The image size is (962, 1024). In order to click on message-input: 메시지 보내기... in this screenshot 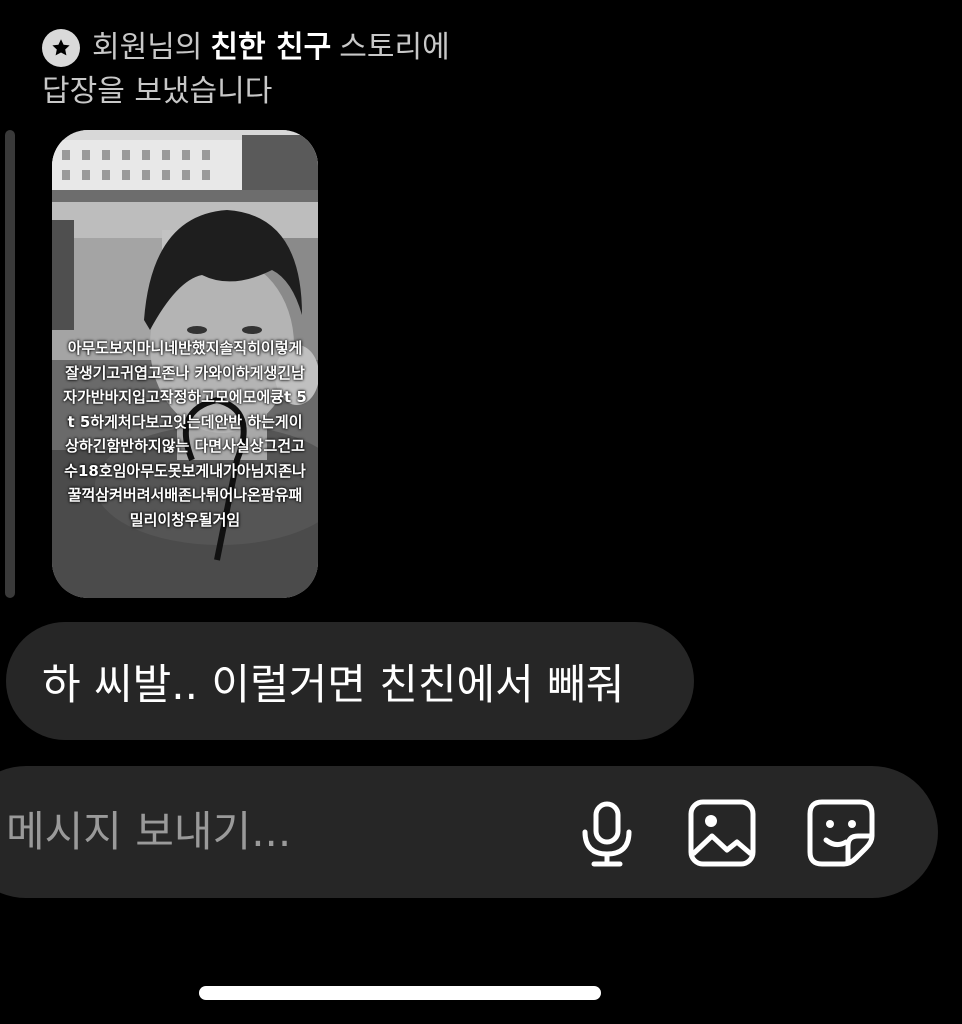, I will do `click(148, 832)`.